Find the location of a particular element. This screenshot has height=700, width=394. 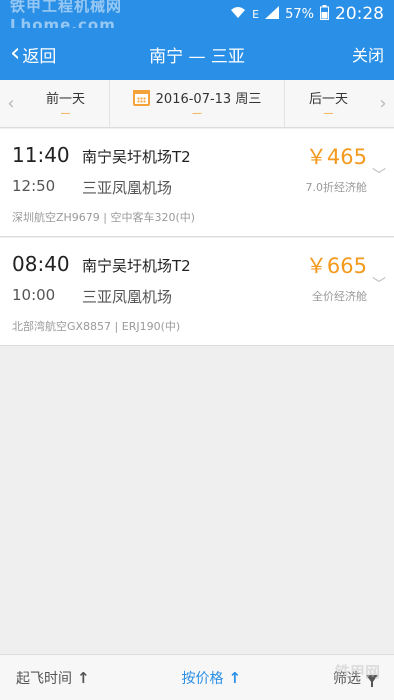

flight-info: 北部湾航空GX8857 | ERJ190(中) is located at coordinates (96, 326).